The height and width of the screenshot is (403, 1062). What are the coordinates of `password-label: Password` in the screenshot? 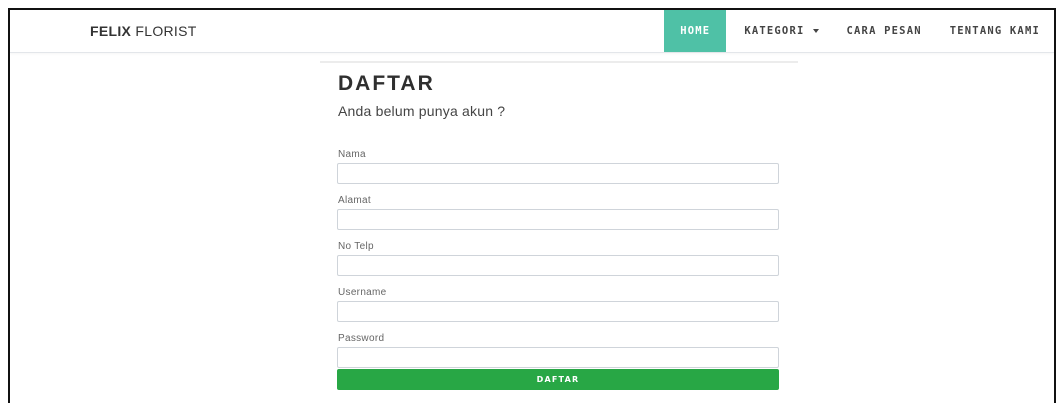 It's located at (361, 338).